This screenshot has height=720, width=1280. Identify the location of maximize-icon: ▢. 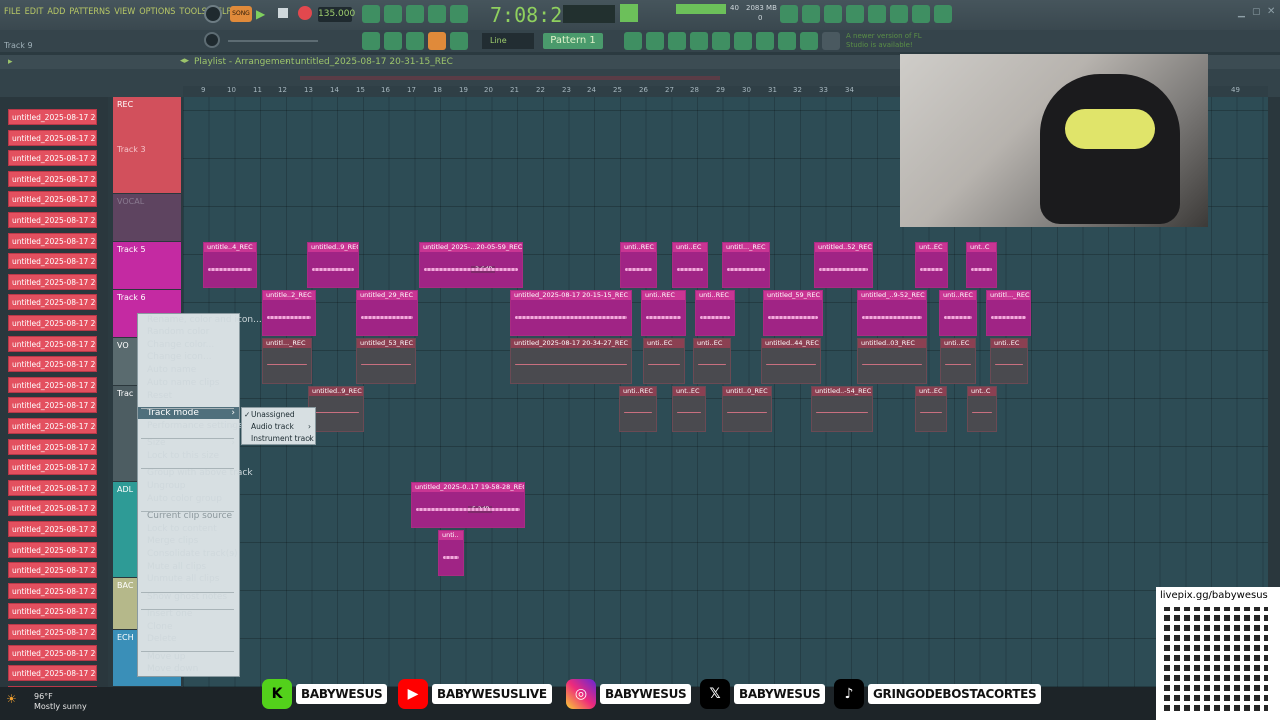
(1256, 12).